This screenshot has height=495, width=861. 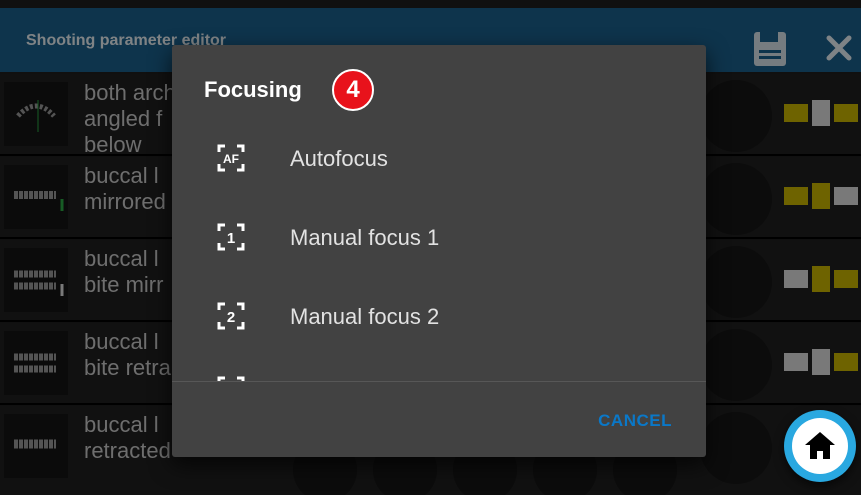 I want to click on home-icon, so click(x=820, y=445).